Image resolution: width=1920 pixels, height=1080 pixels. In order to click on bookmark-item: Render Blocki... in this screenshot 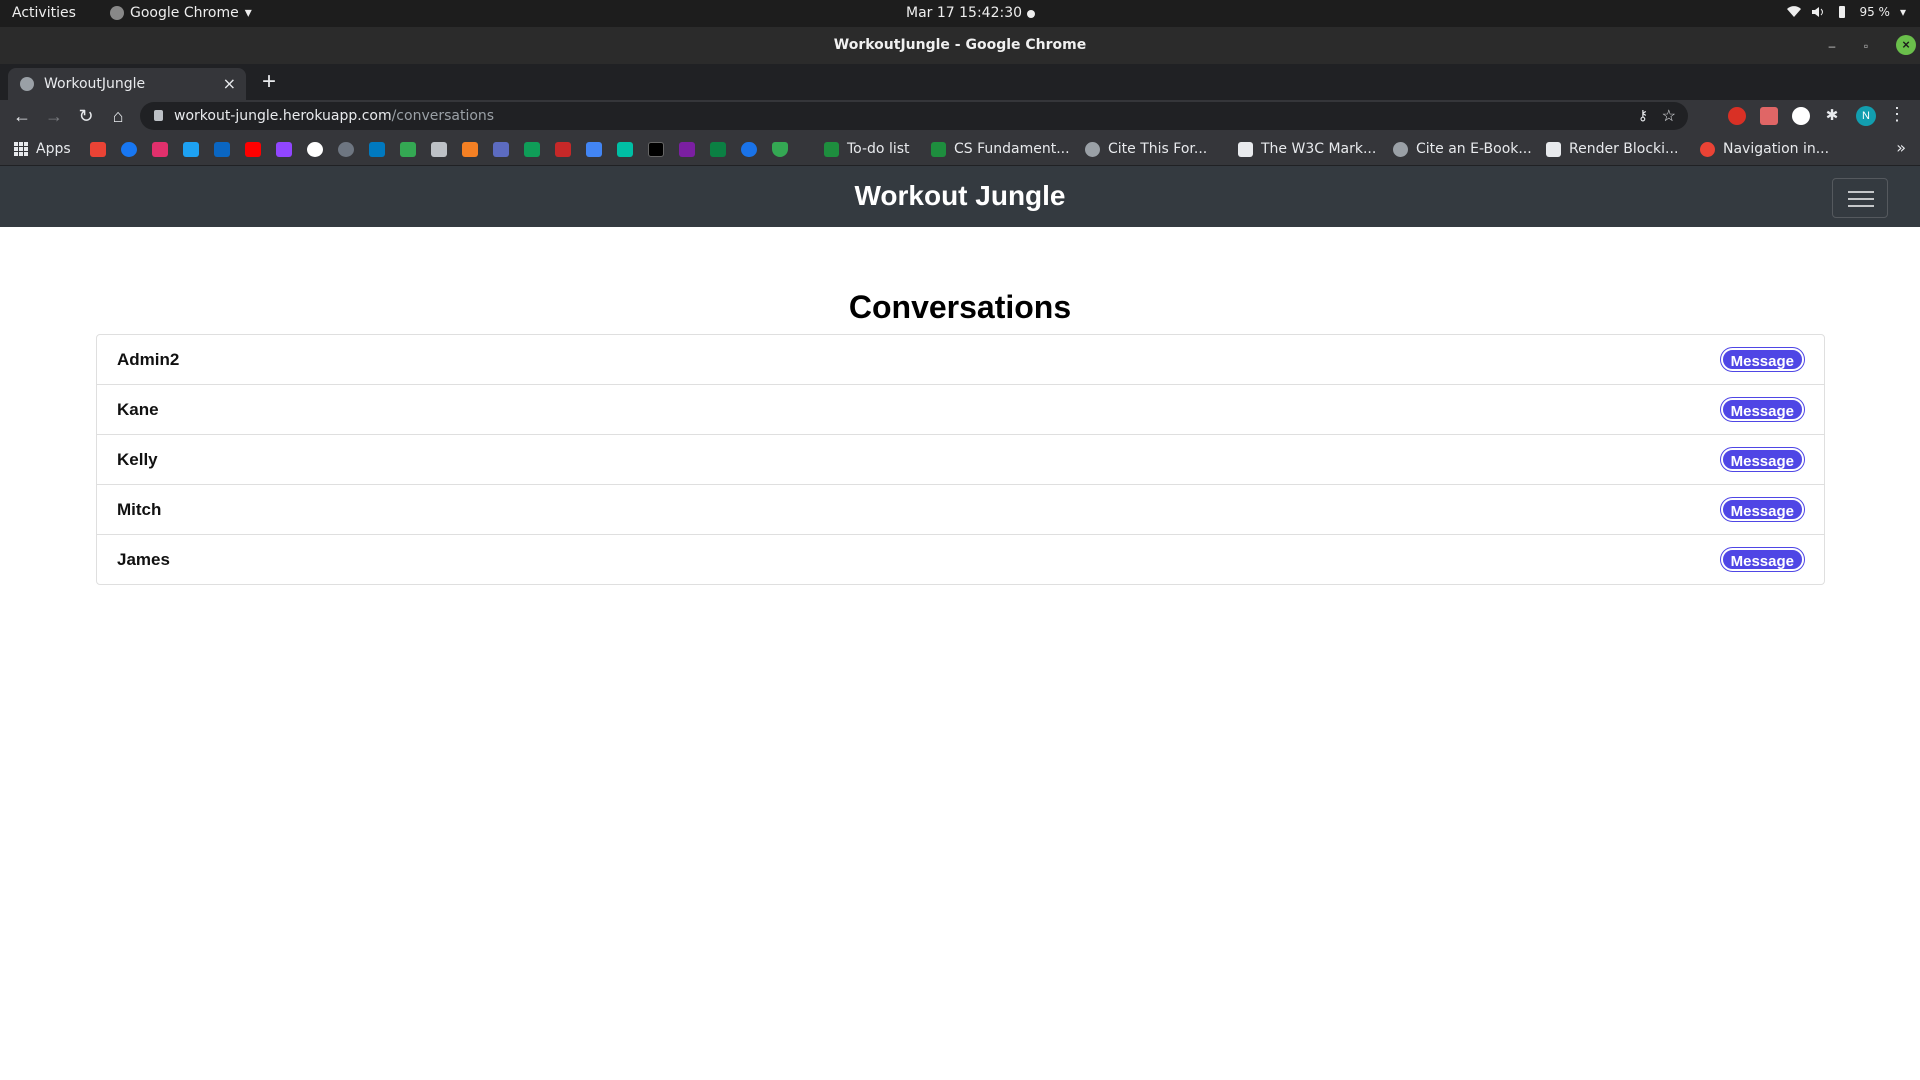, I will do `click(1612, 149)`.